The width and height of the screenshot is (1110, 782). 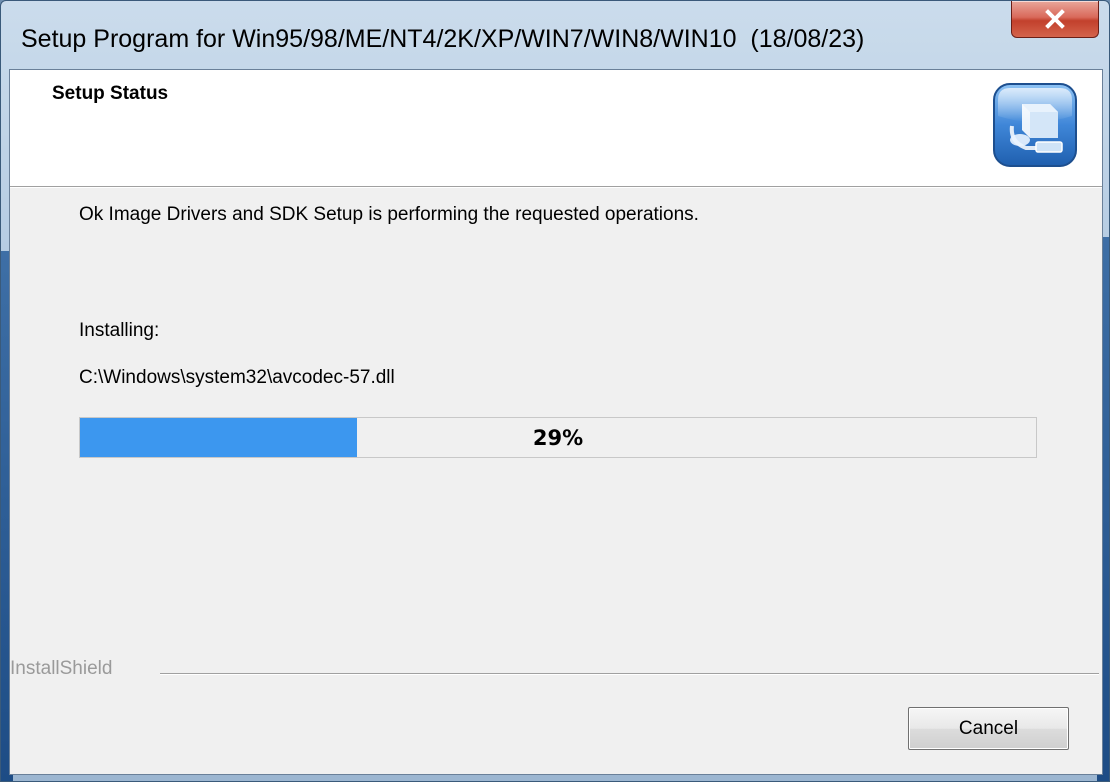 I want to click on progress-percent-label: 29%, so click(x=558, y=437).